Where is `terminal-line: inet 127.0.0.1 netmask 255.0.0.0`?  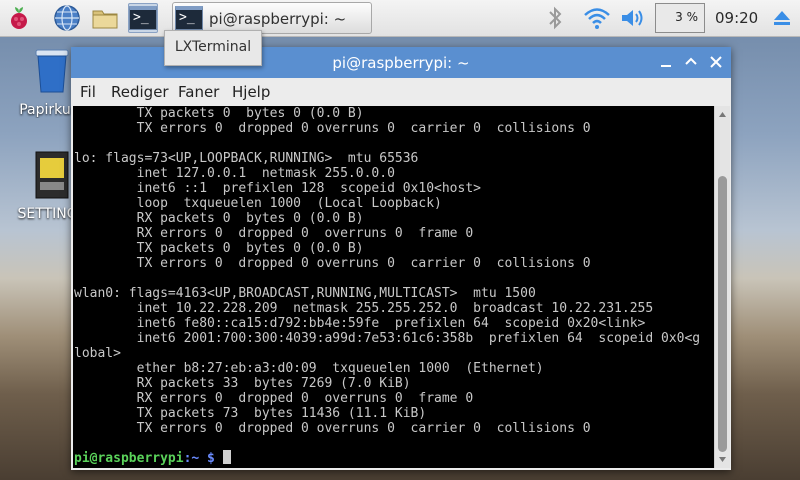 terminal-line: inet 127.0.0.1 netmask 255.0.0.0 is located at coordinates (234, 173).